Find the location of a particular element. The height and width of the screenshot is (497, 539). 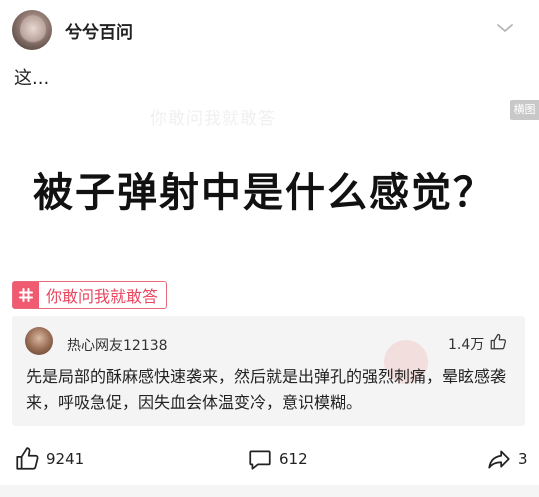

commenter-avatar is located at coordinates (39, 341).